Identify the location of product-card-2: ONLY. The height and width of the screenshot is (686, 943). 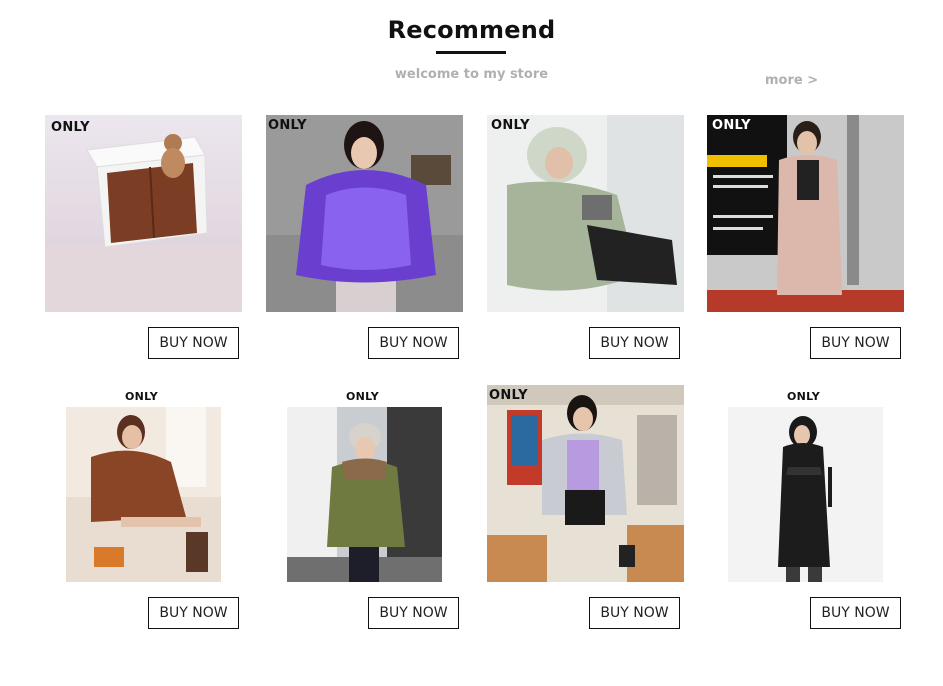
(364, 213).